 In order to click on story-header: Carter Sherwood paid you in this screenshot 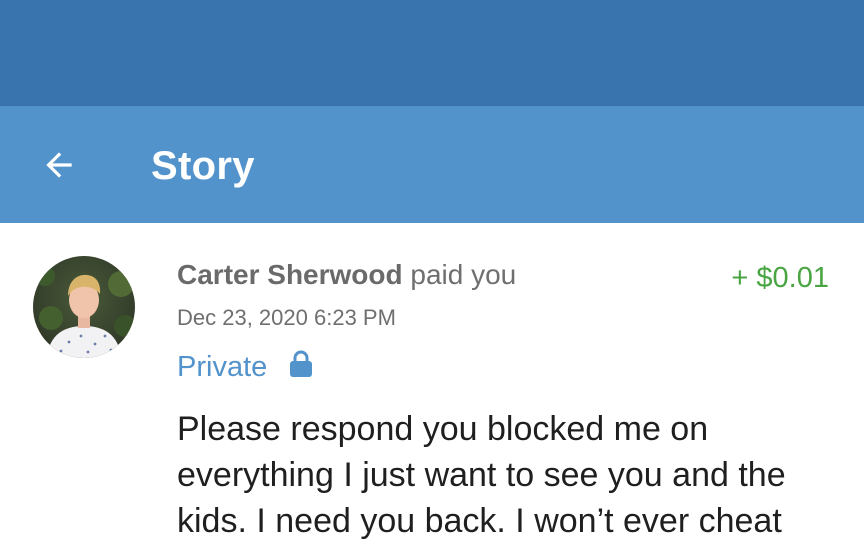, I will do `click(346, 275)`.